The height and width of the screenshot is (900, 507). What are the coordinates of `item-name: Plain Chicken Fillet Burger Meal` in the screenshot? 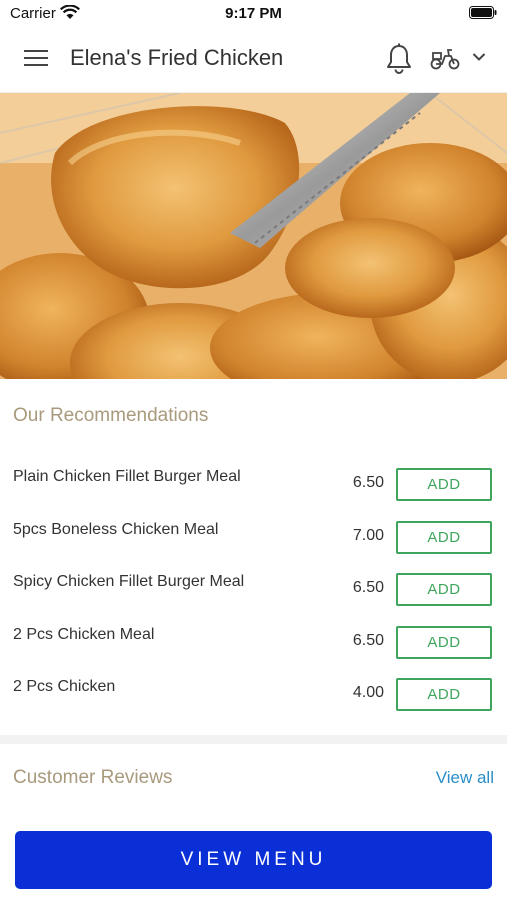 It's located at (127, 476).